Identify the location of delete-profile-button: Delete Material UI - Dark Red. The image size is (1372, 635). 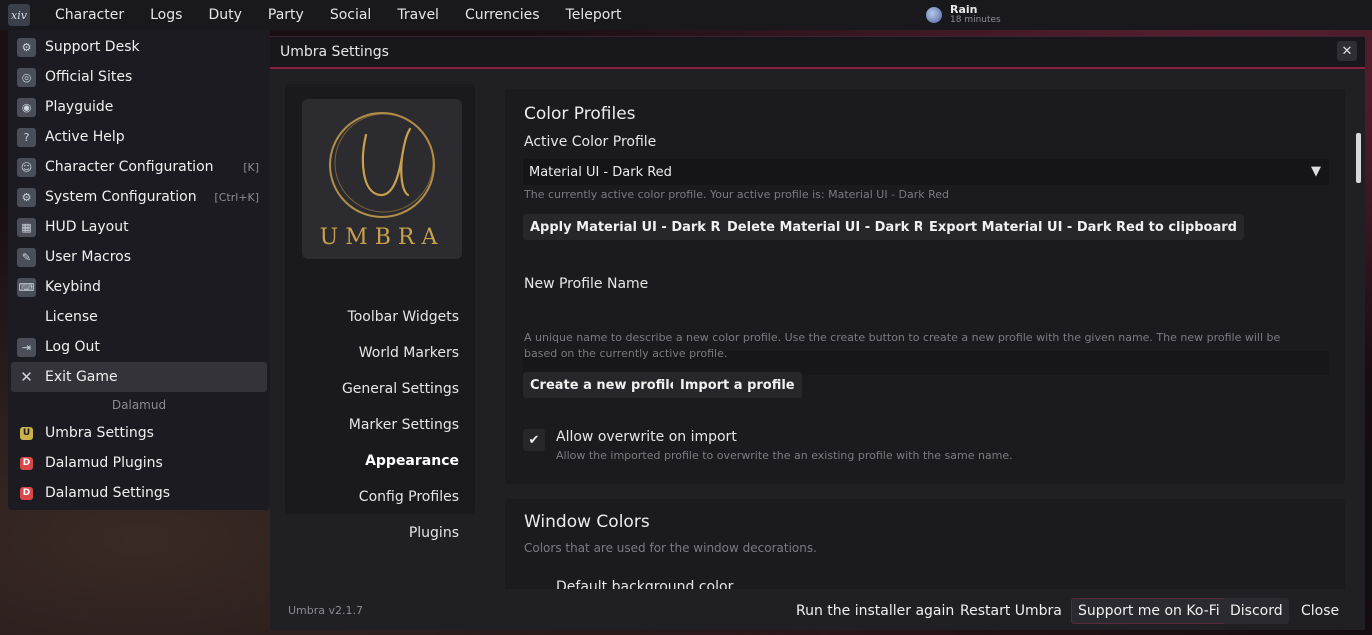
(834, 227).